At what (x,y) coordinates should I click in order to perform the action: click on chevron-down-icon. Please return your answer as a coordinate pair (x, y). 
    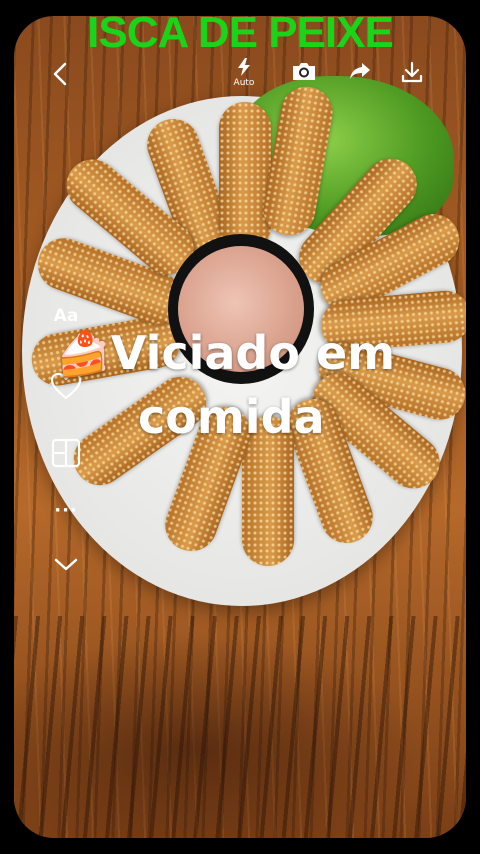
    Looking at the image, I should click on (66, 564).